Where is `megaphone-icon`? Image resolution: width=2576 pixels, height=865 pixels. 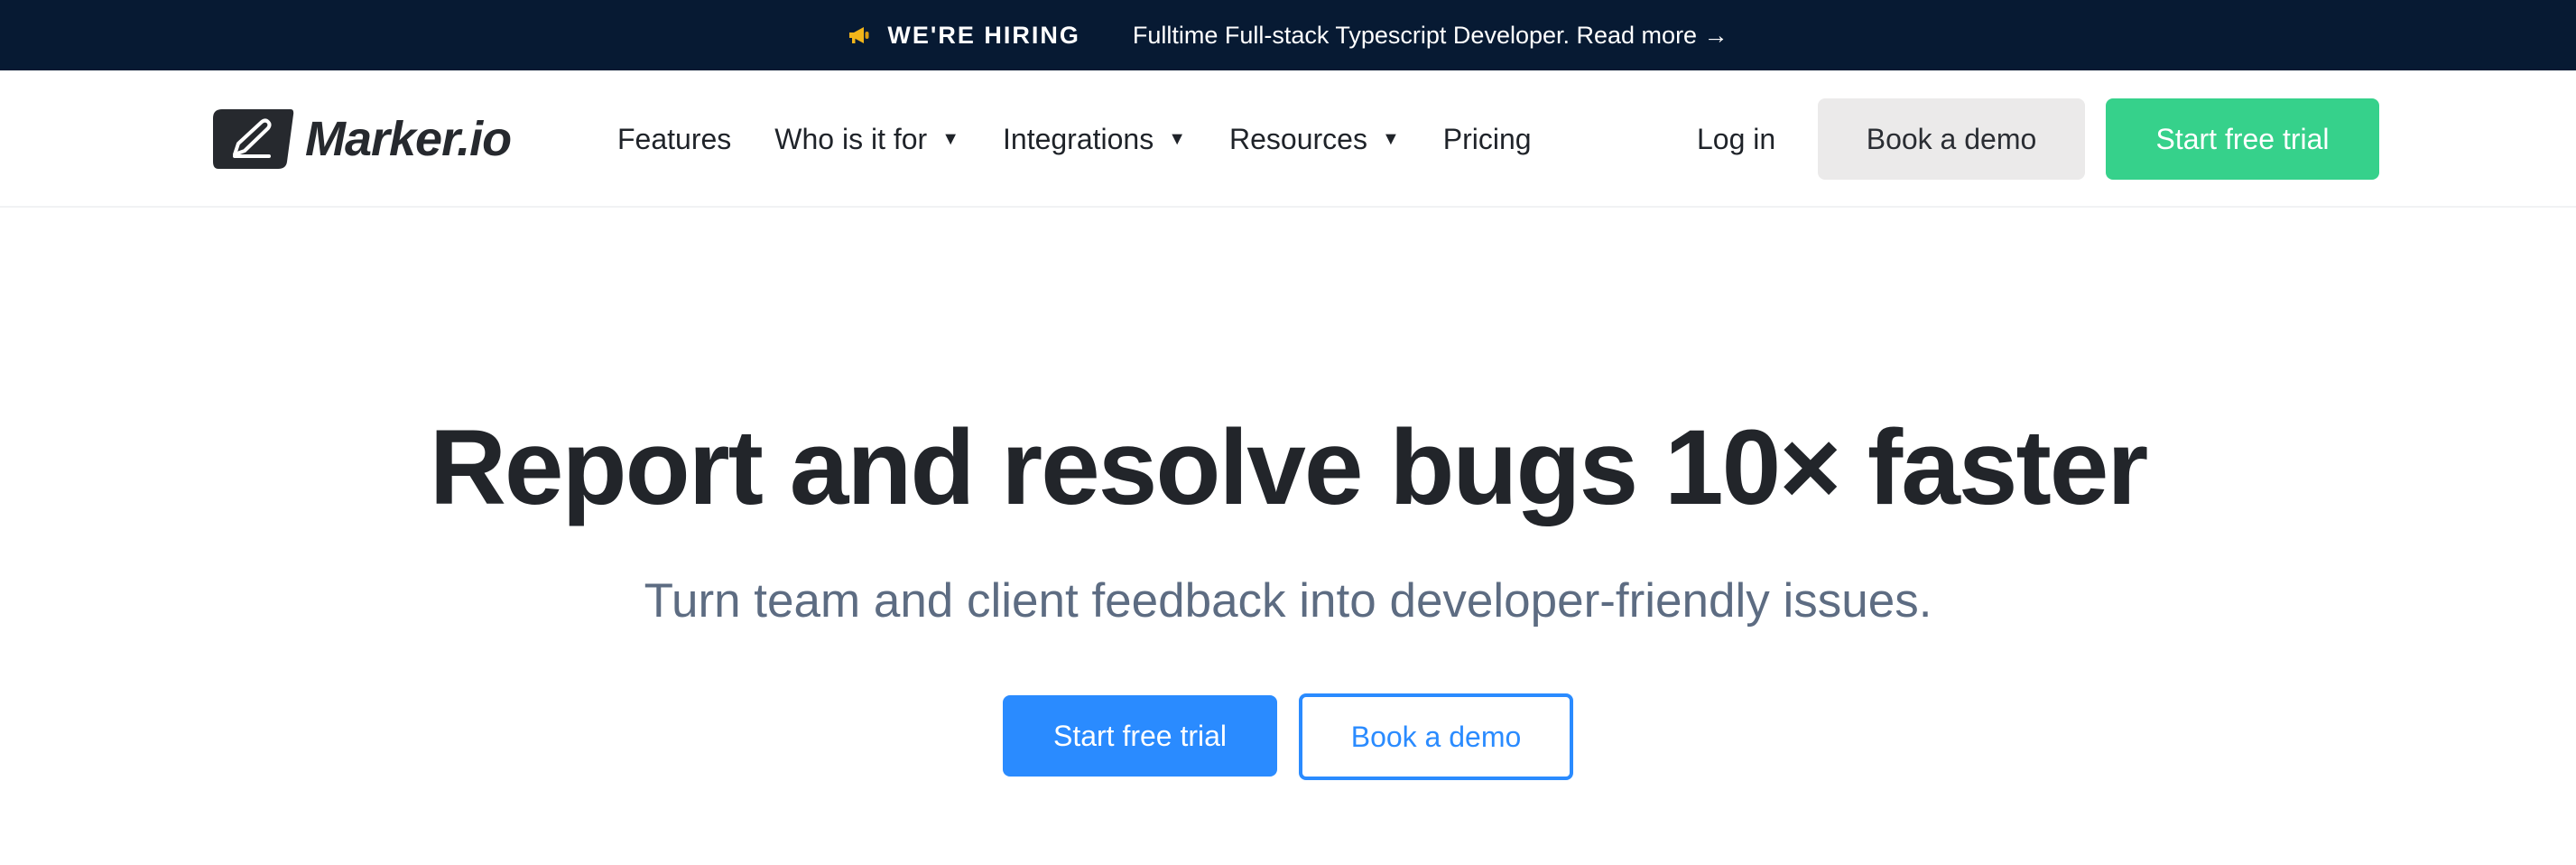 megaphone-icon is located at coordinates (859, 35).